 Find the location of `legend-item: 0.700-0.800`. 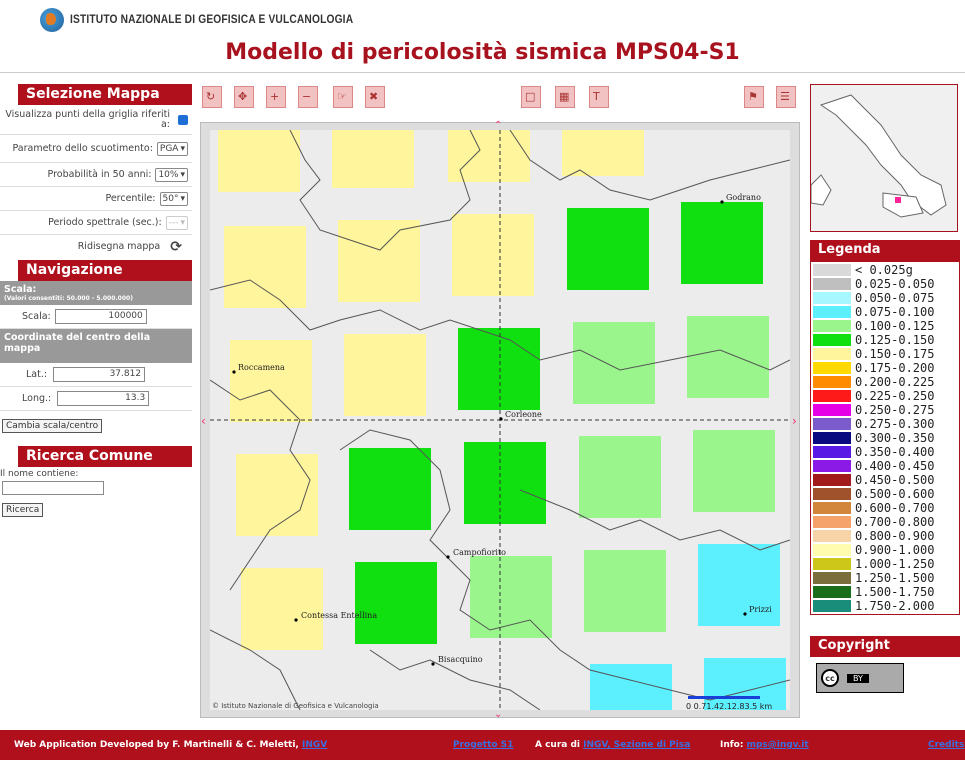

legend-item: 0.700-0.800 is located at coordinates (885, 522).